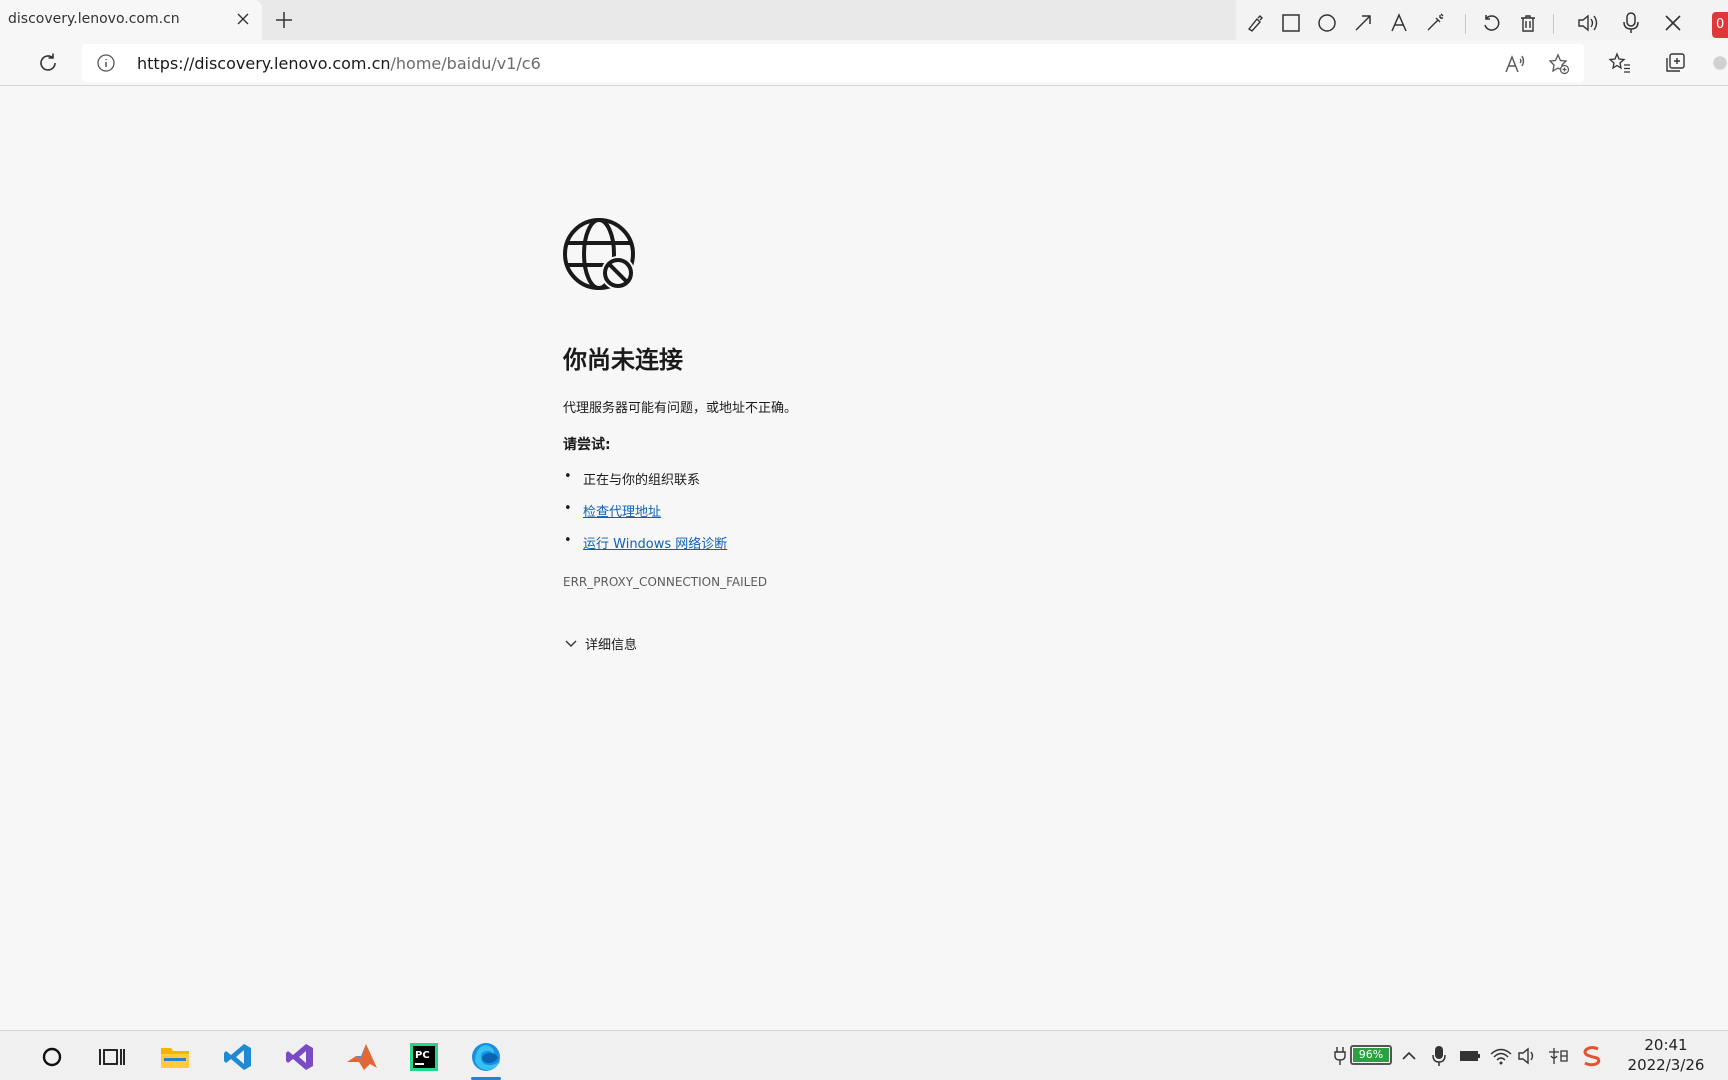 The width and height of the screenshot is (1728, 1080). Describe the element at coordinates (1673, 23) in the screenshot. I see `close-icon` at that location.